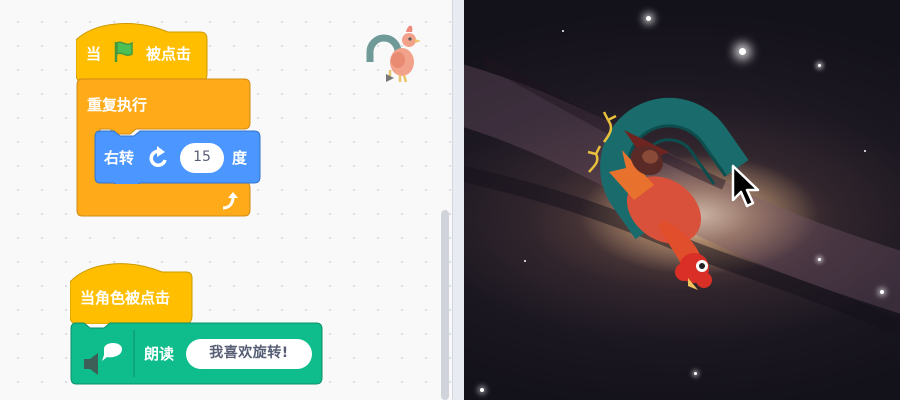 The image size is (900, 400). What do you see at coordinates (117, 105) in the screenshot?
I see `forever-label: 重复执行` at bounding box center [117, 105].